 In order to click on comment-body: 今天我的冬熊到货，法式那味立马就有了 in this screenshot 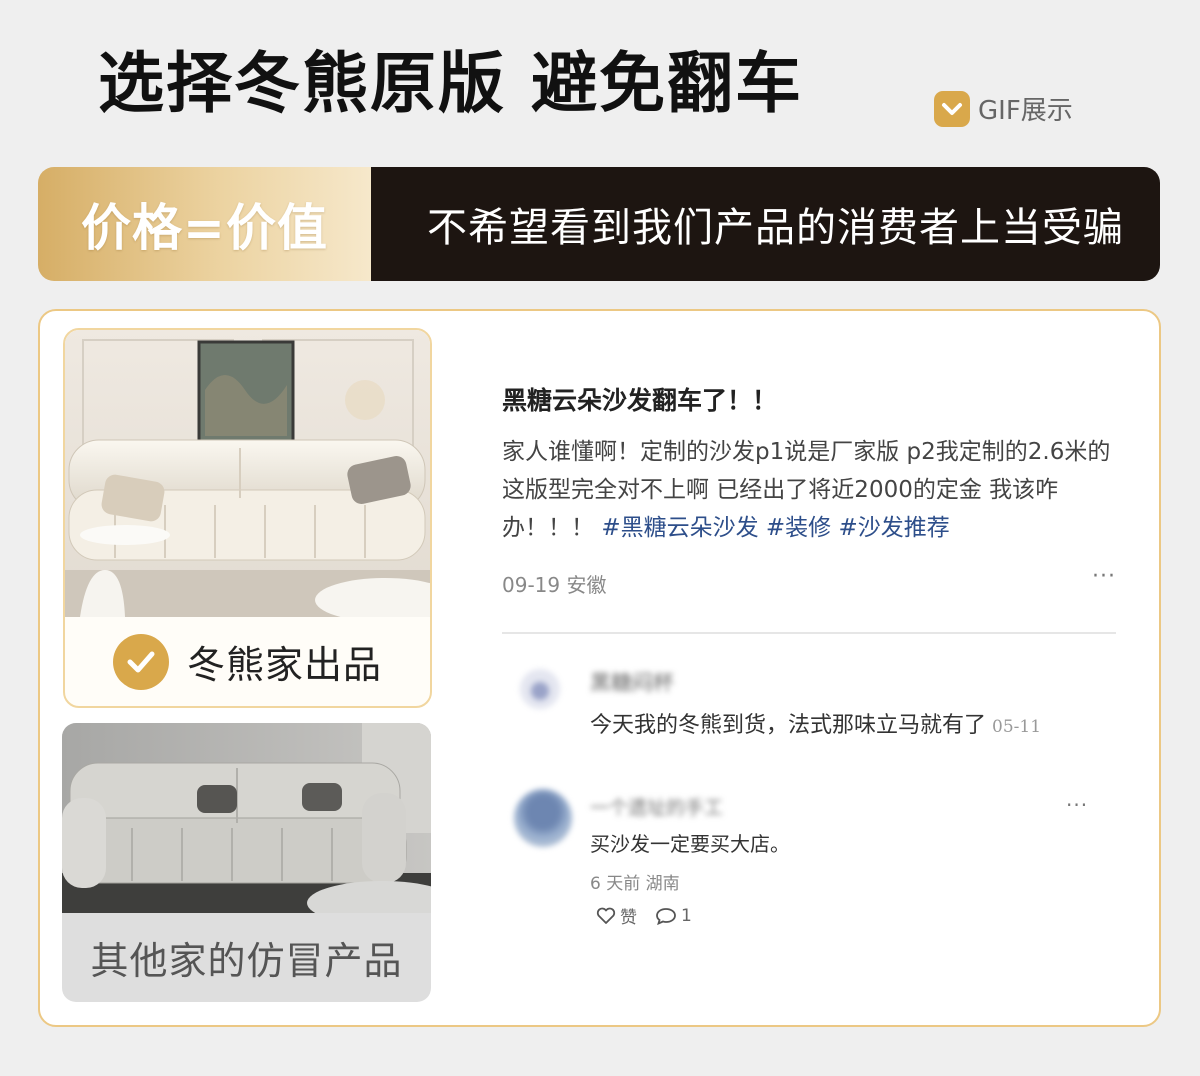, I will do `click(788, 725)`.